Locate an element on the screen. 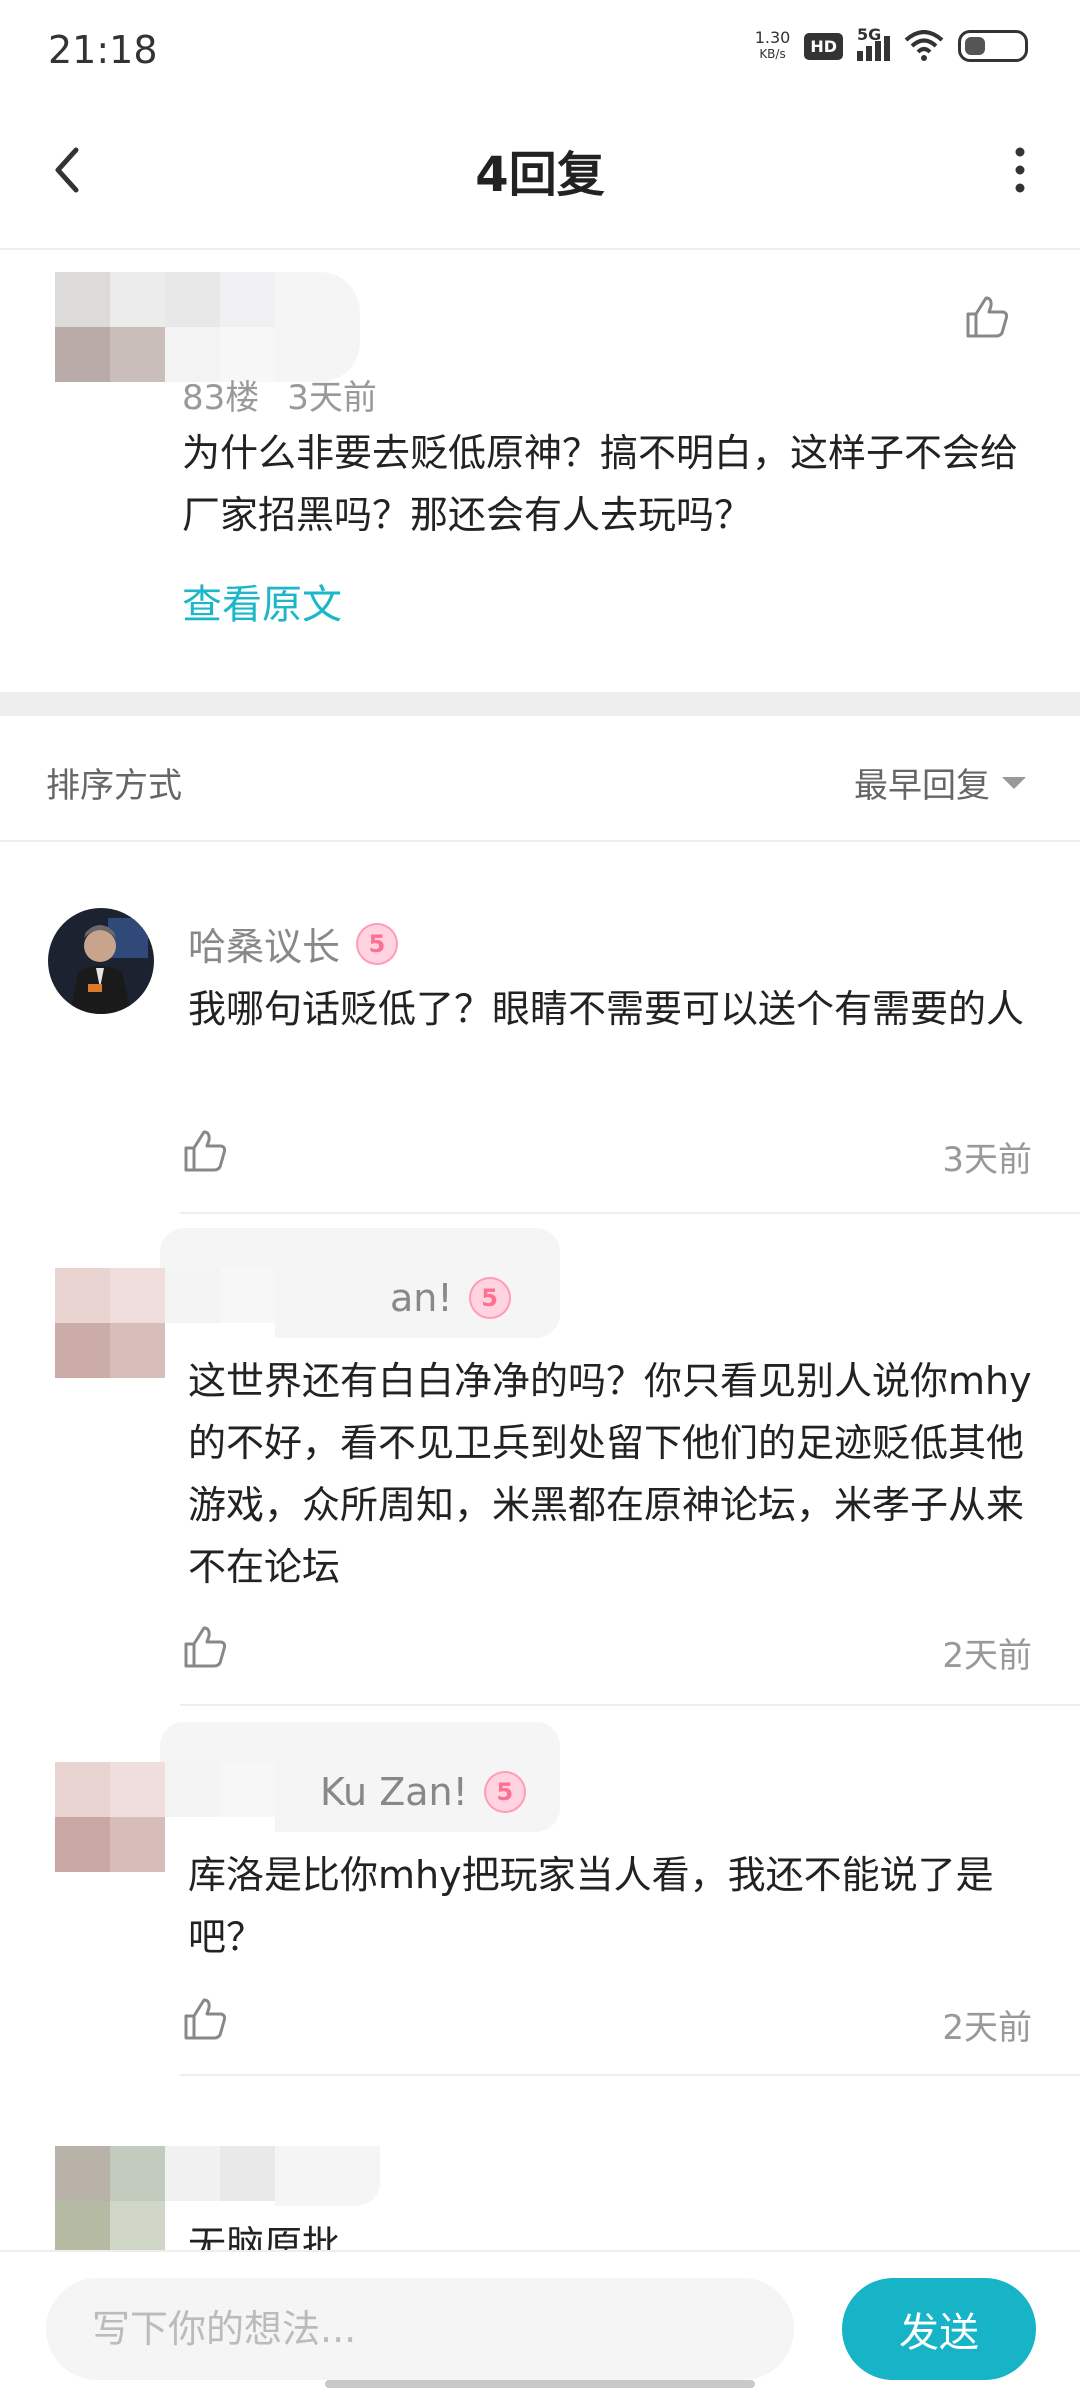  reply-text: 库洛是比你mhy把玩家当人看，我还不能说了是吧？ is located at coordinates (591, 1906).